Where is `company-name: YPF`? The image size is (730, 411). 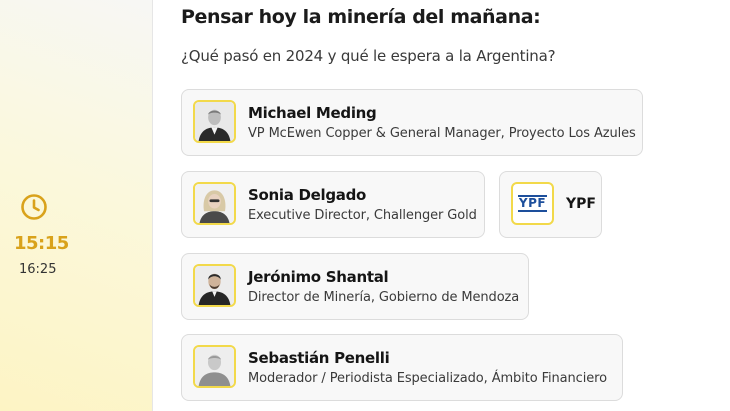 company-name: YPF is located at coordinates (581, 204).